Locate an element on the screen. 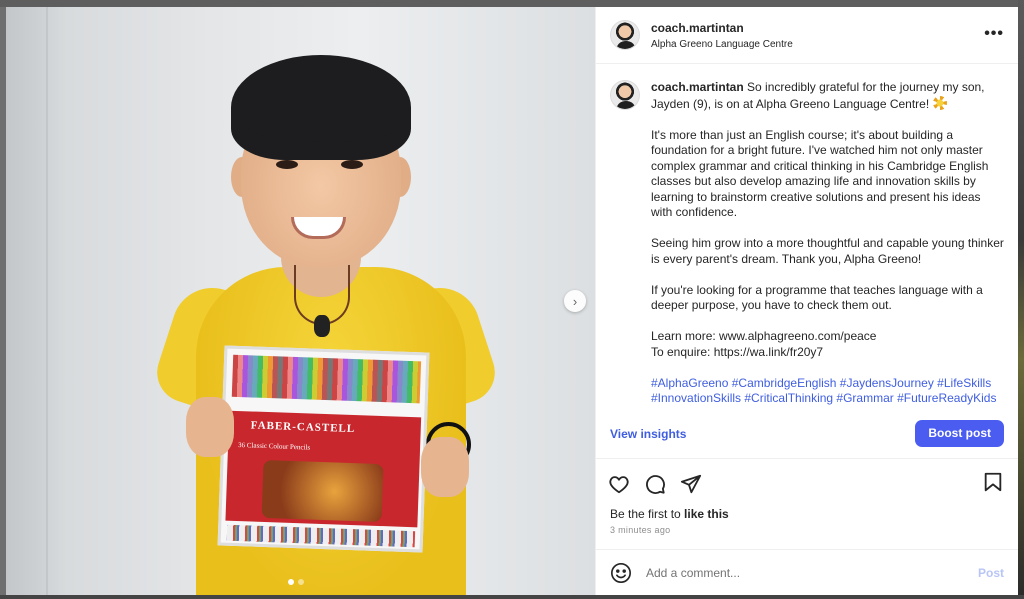 This screenshot has height=599, width=1024. eye-right is located at coordinates (352, 164).